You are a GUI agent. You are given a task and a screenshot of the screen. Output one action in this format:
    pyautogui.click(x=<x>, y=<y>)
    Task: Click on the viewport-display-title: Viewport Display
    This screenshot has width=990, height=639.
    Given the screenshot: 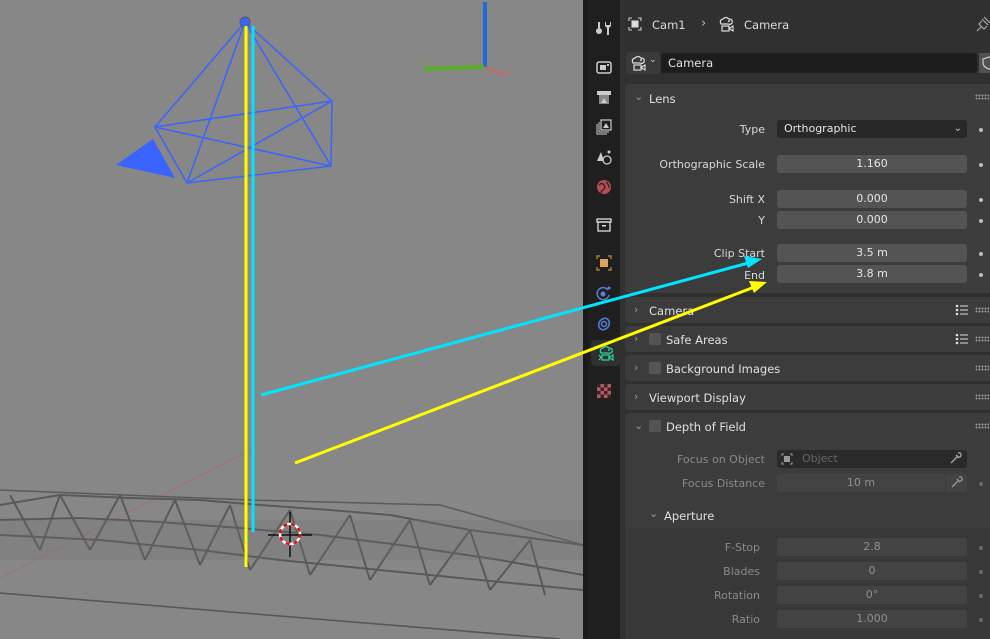 What is the action you would take?
    pyautogui.click(x=697, y=398)
    